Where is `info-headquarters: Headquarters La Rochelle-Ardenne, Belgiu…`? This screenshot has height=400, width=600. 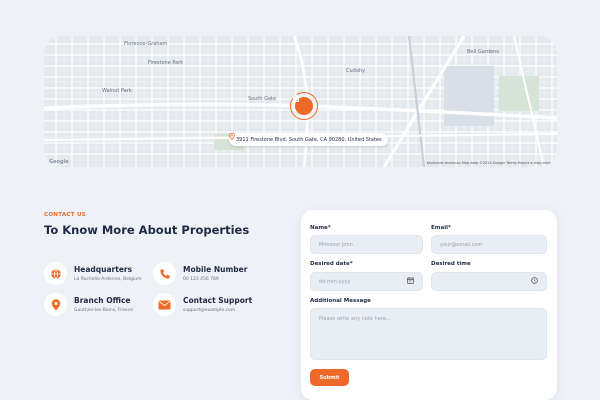
info-headquarters: Headquarters La Rochelle-Ardenne, Belgiu… is located at coordinates (93, 273).